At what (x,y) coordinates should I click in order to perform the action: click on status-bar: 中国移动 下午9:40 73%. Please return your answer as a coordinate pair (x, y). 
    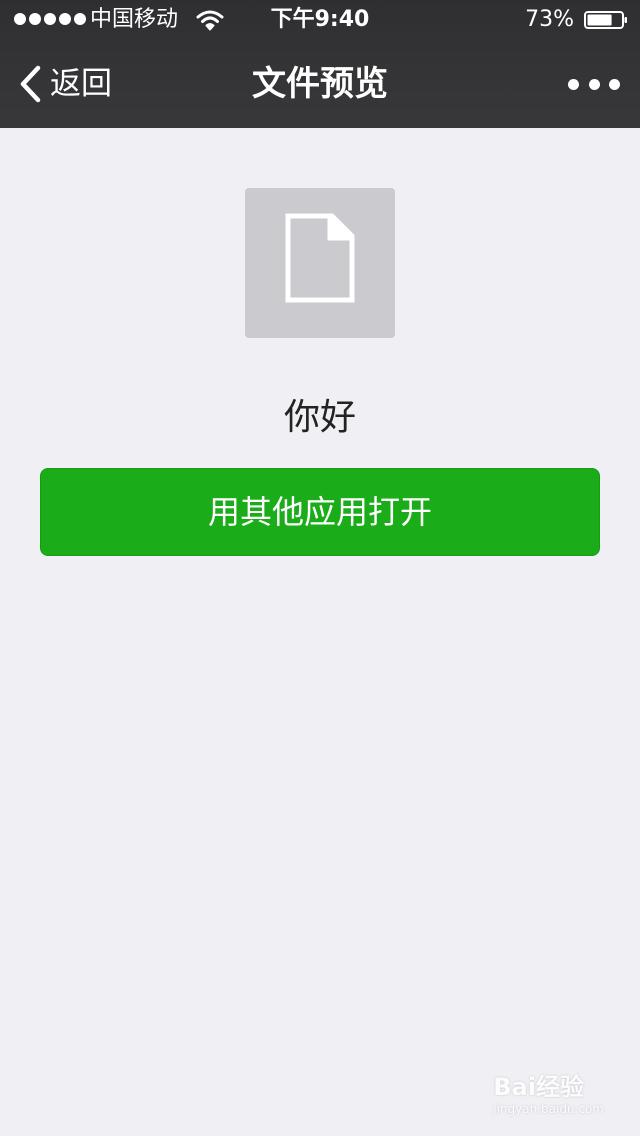
    Looking at the image, I should click on (320, 20).